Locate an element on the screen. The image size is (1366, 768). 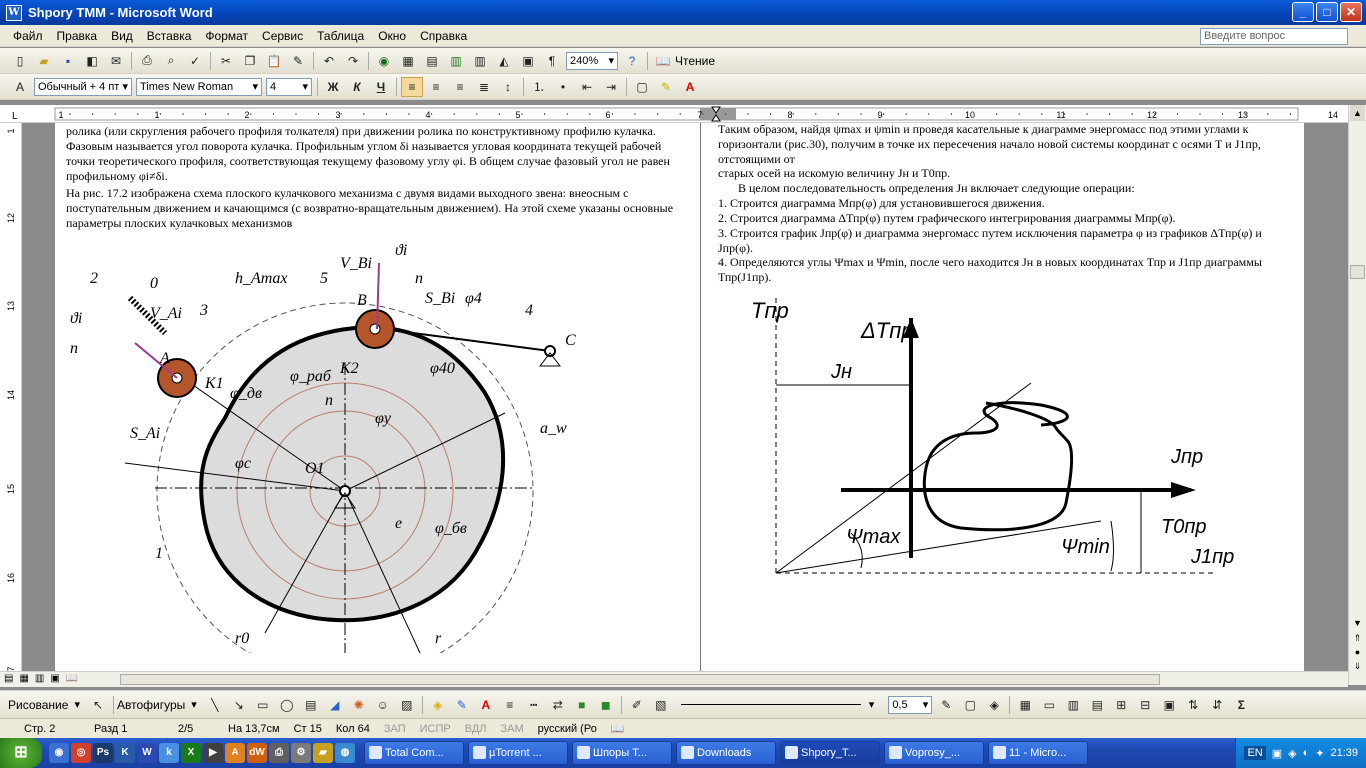
oval-icon: ◯ is located at coordinates (287, 705).